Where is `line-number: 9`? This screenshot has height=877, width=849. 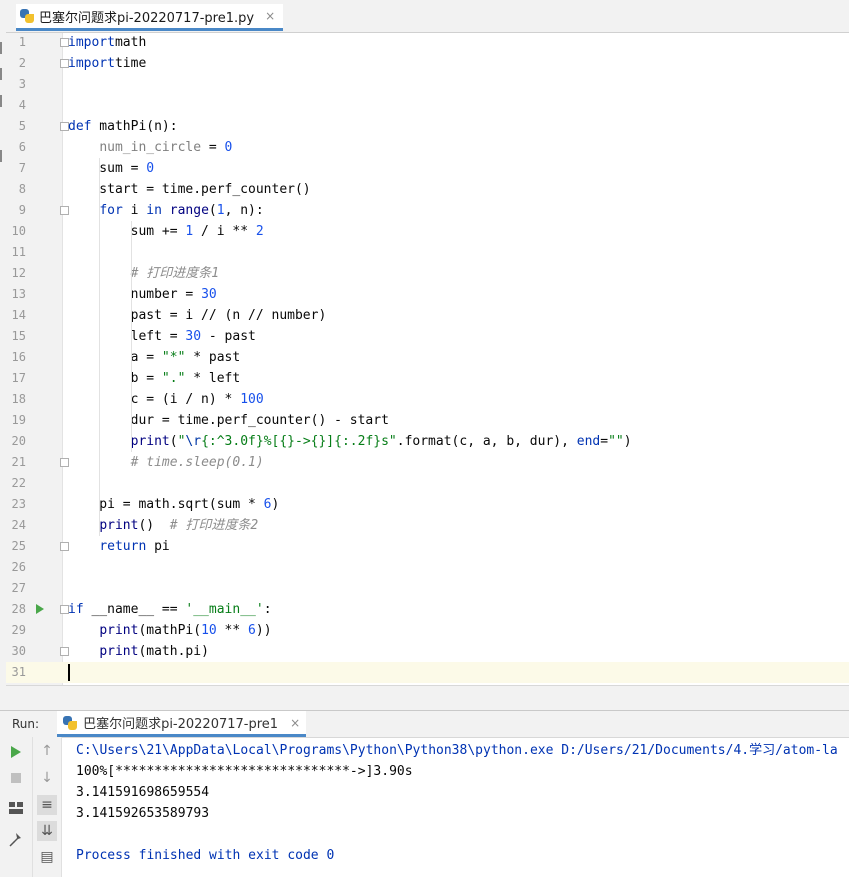 line-number: 9 is located at coordinates (22, 210).